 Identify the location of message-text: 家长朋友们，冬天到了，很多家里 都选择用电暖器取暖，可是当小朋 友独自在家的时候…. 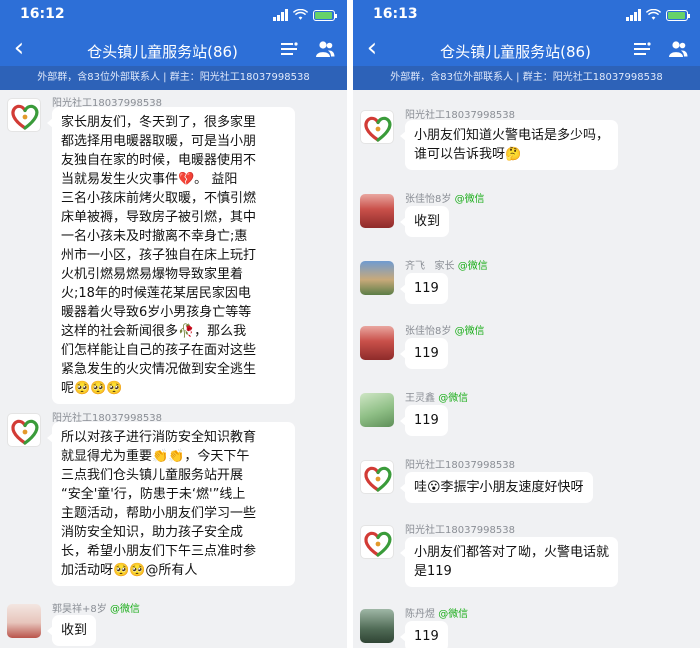
(159, 255).